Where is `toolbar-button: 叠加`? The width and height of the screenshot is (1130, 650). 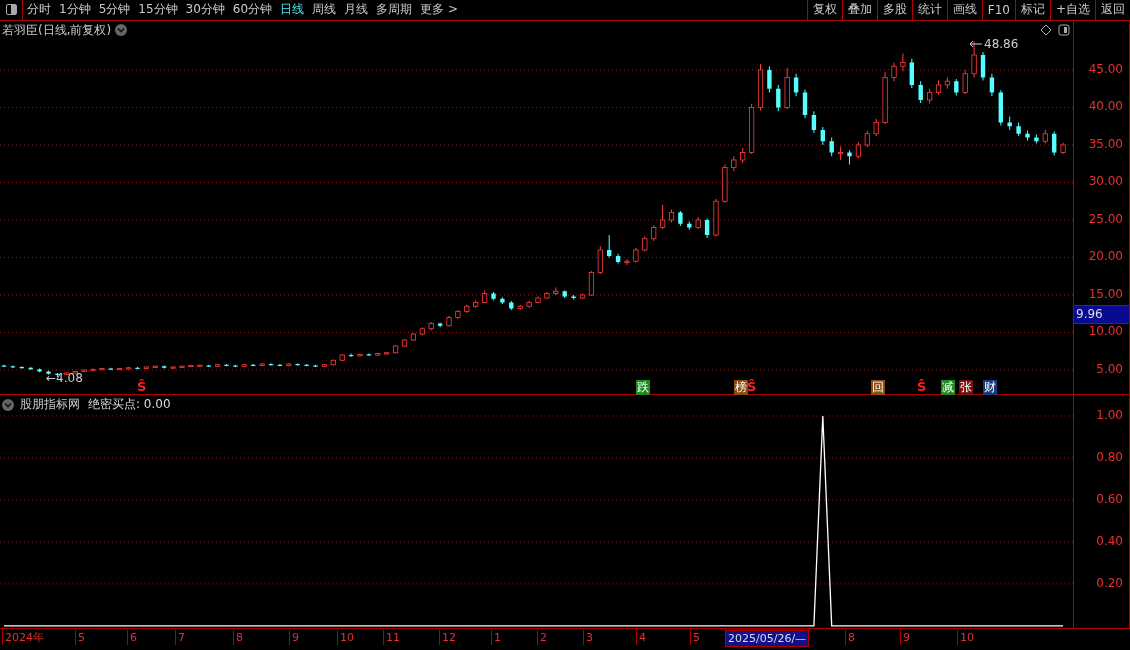 toolbar-button: 叠加 is located at coordinates (859, 10).